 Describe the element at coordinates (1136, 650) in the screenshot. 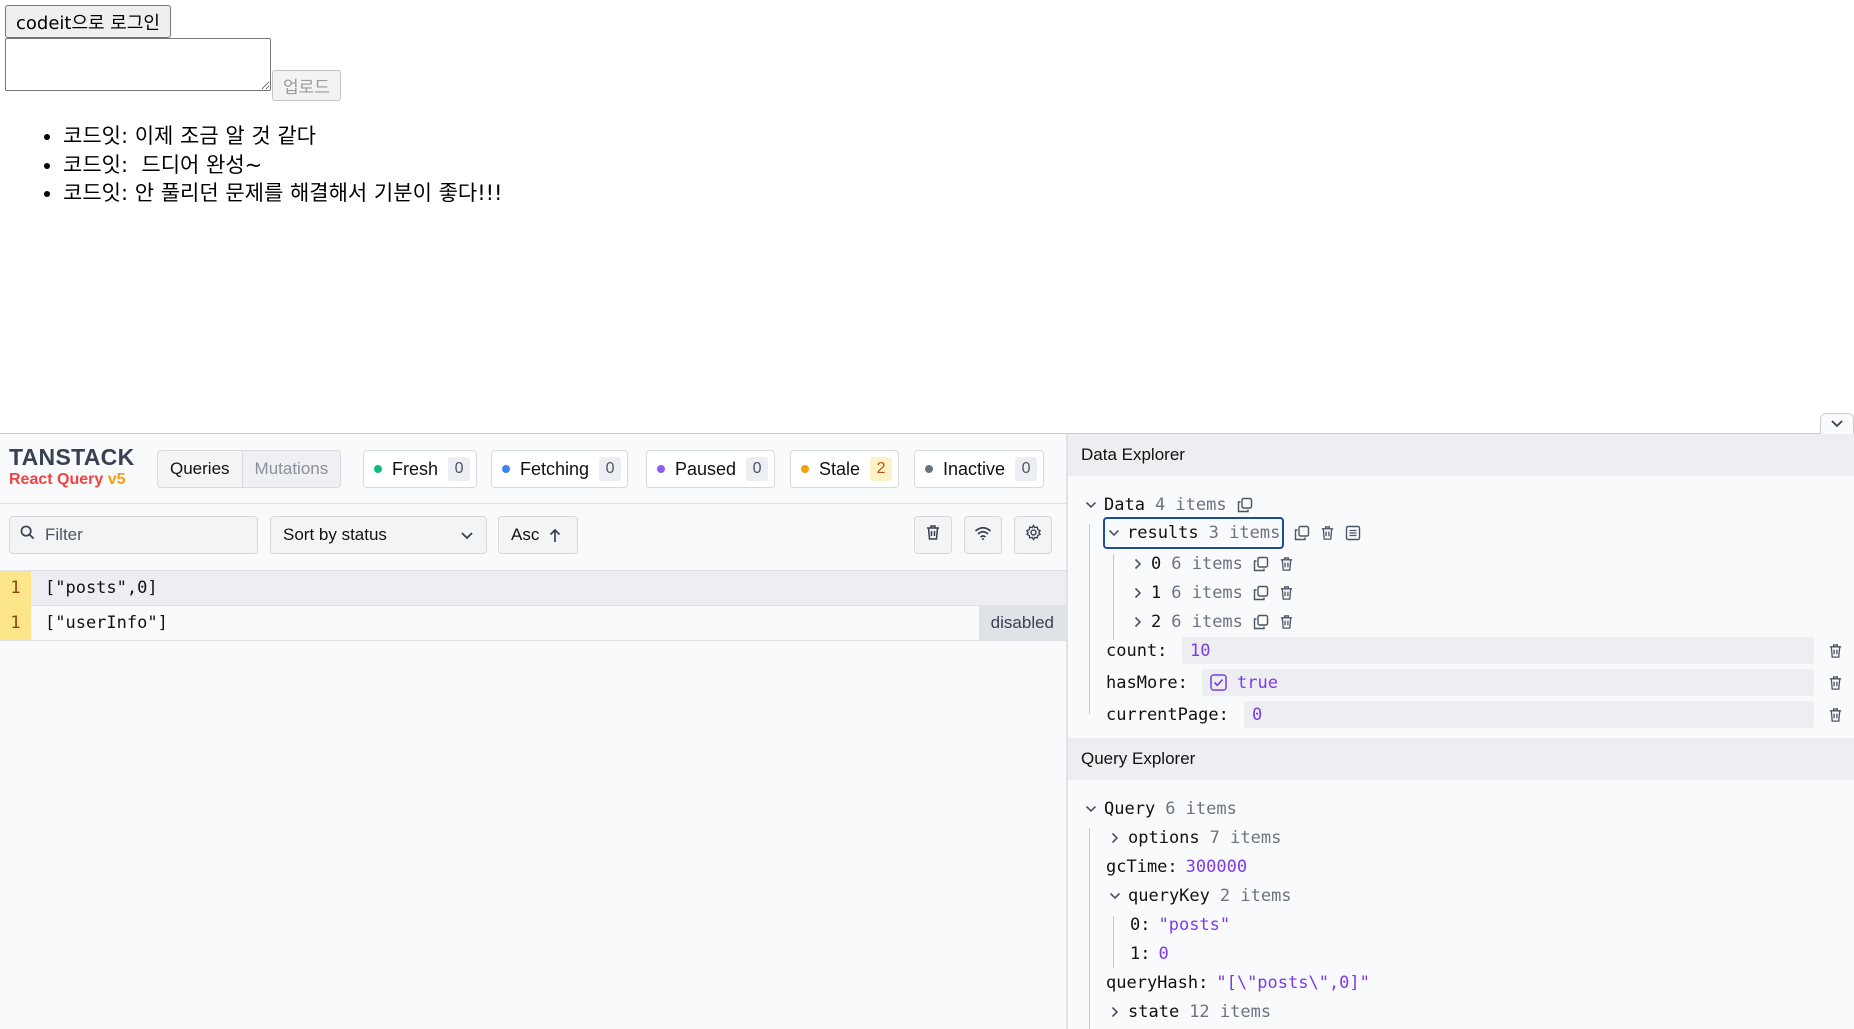

I see `tree-field-count: count:` at that location.